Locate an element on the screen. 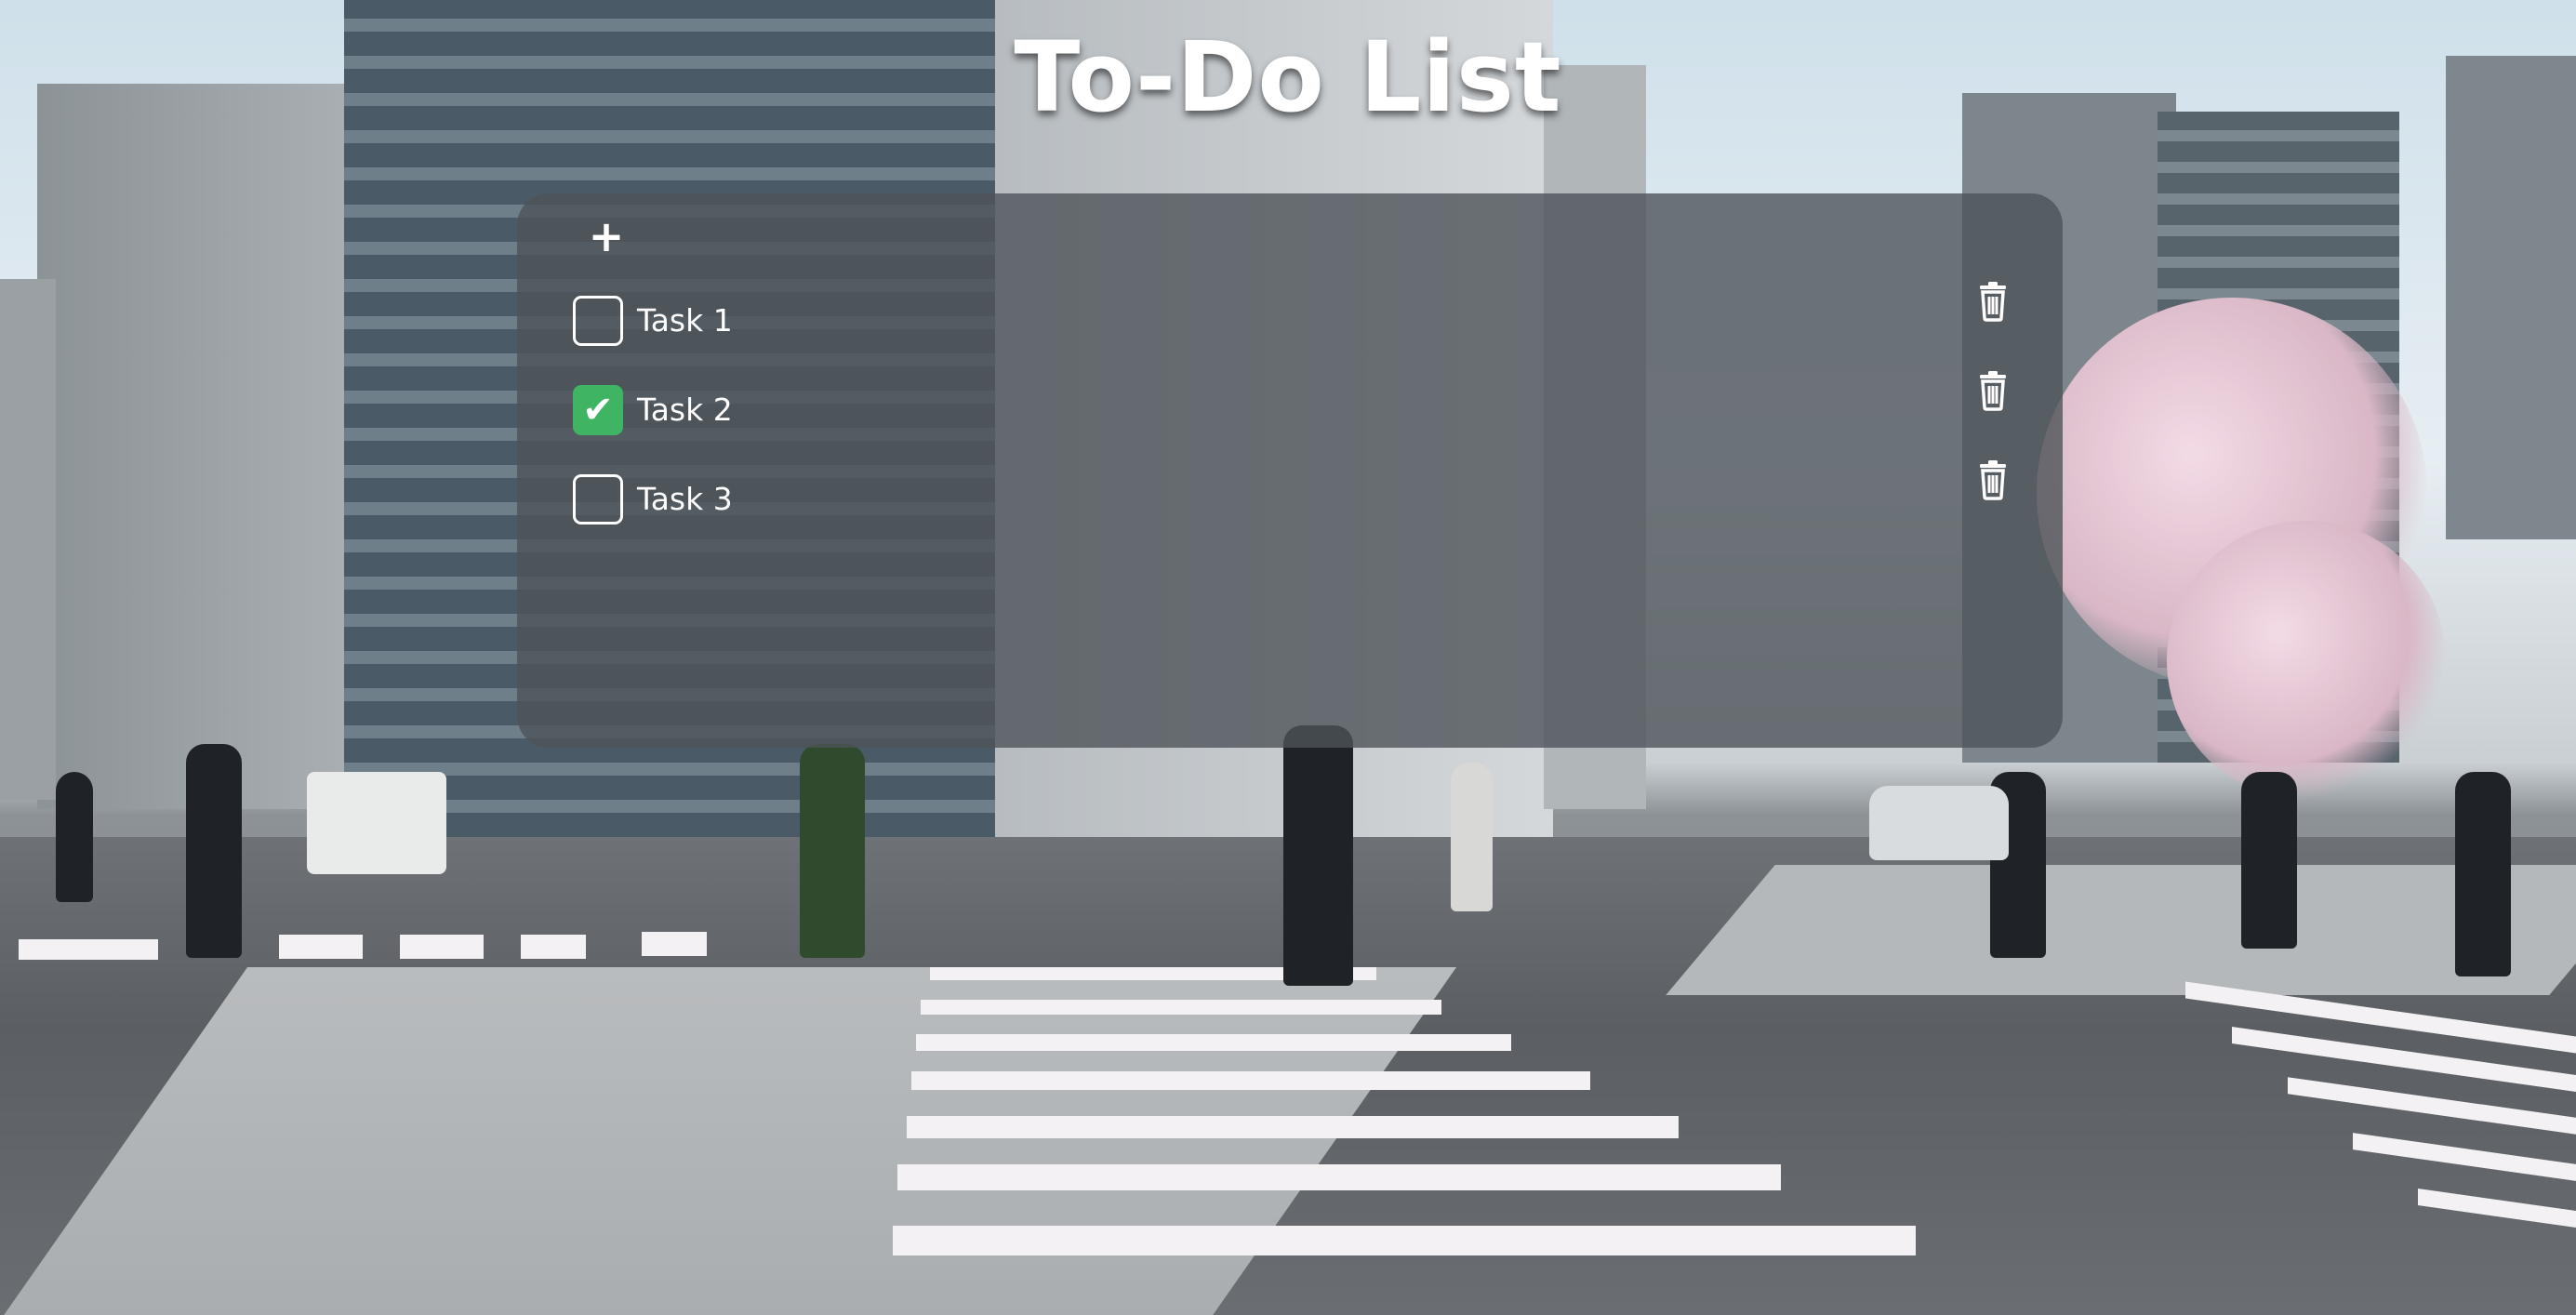 The width and height of the screenshot is (2576, 1315). task-label: Task 2 is located at coordinates (685, 410).